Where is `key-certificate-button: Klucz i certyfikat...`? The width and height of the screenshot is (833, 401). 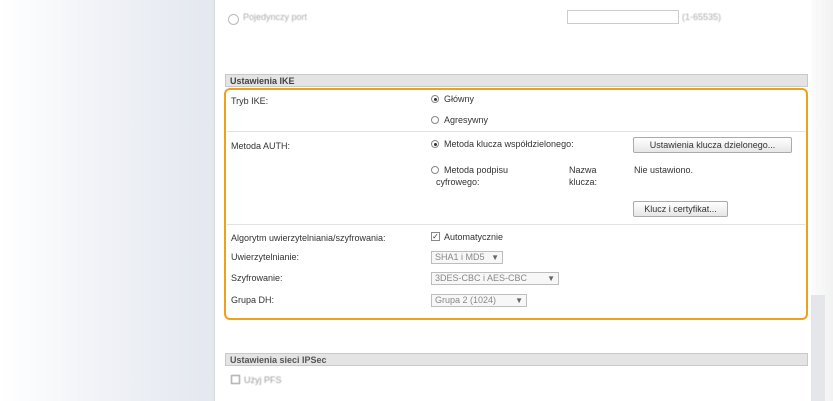 key-certificate-button: Klucz i certyfikat... is located at coordinates (680, 209).